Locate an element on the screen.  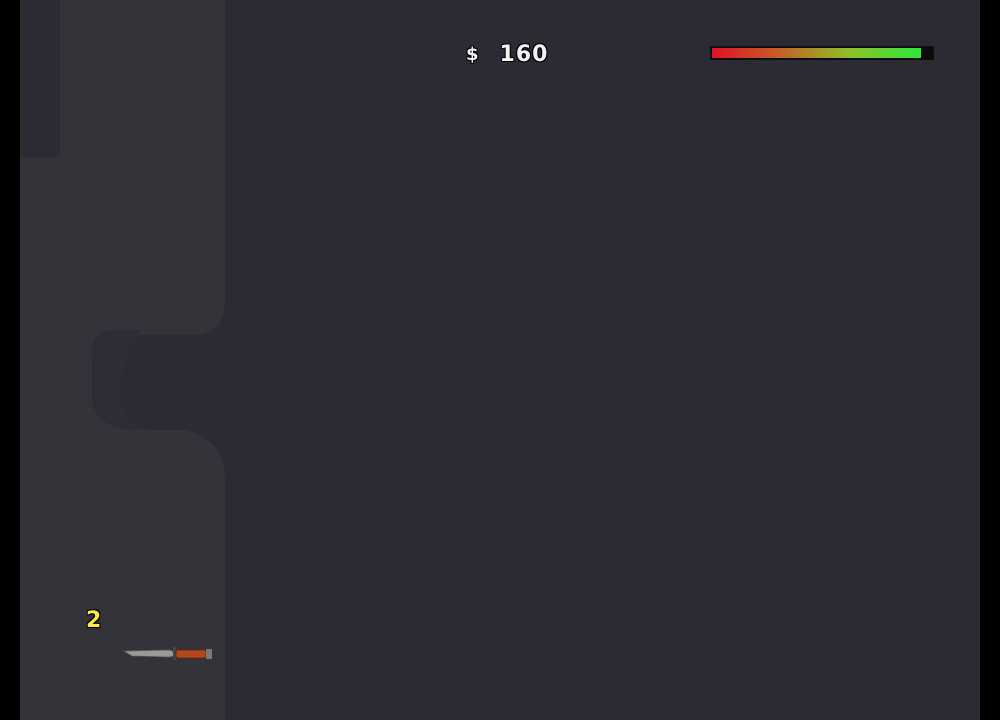
terrain-shadow-notch is located at coordinates (121, 380).